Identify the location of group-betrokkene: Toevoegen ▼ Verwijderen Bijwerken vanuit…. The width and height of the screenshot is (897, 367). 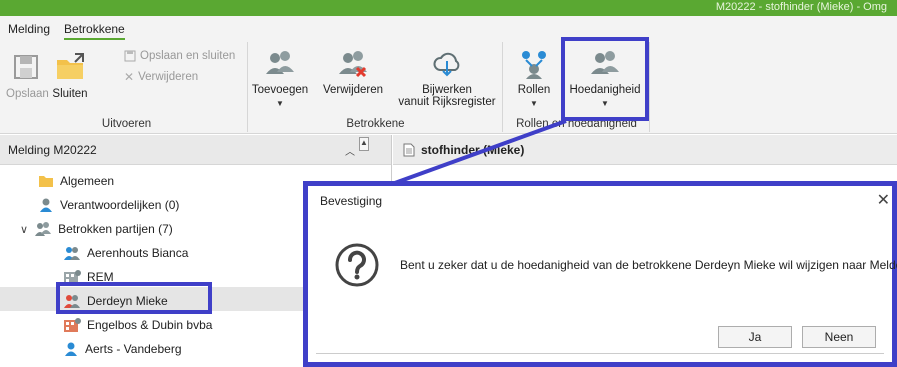
(376, 87).